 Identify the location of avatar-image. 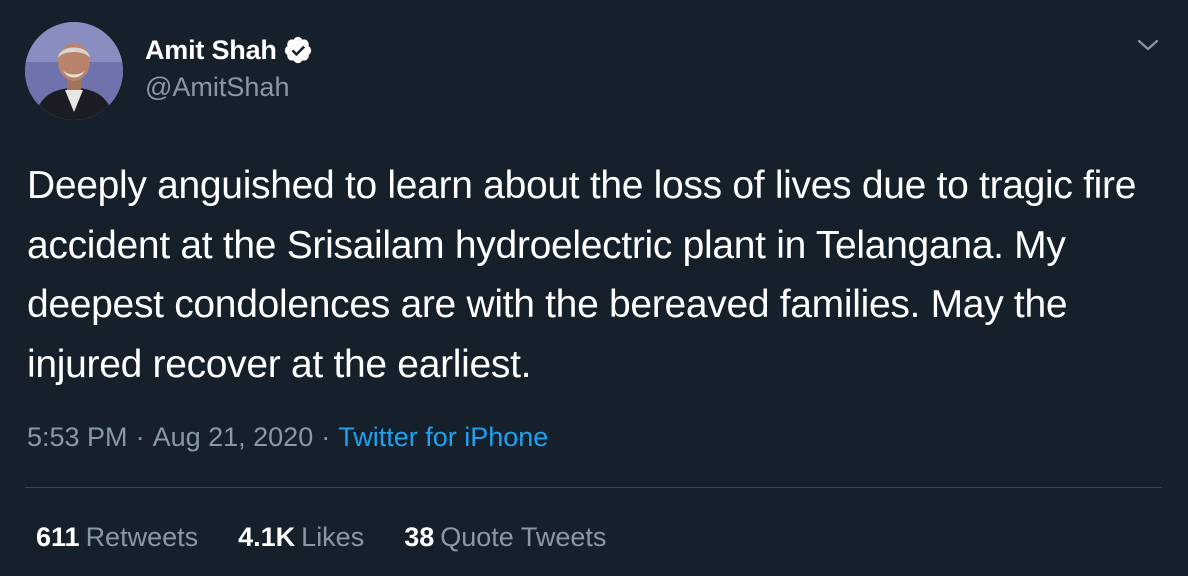
(74, 71).